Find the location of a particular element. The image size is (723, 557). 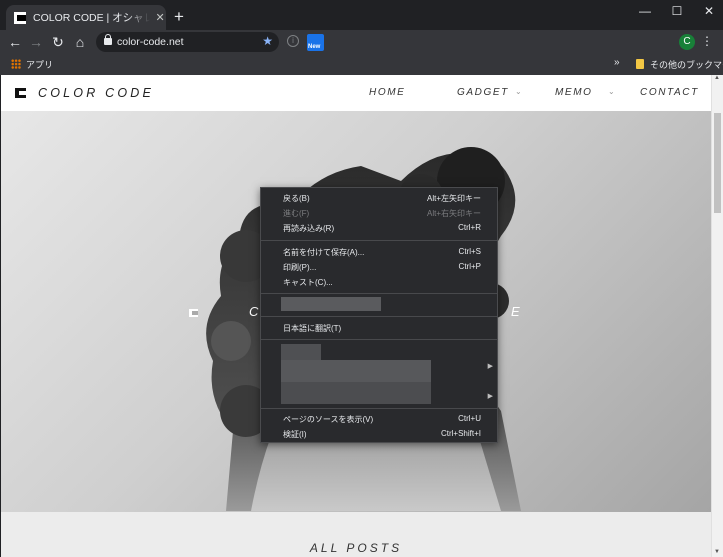

reload-button: ↻ is located at coordinates (58, 42).